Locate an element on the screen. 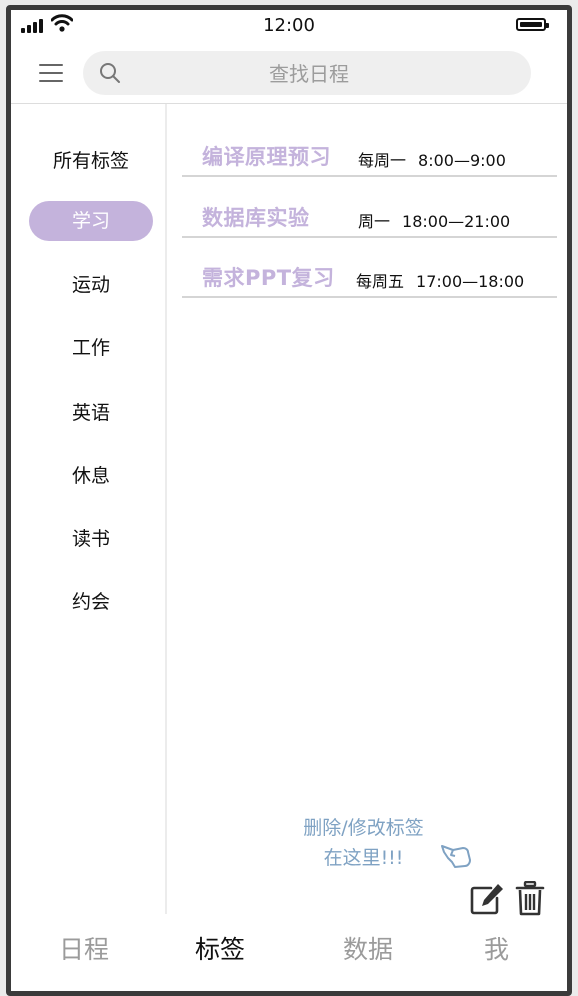  search-bar is located at coordinates (309, 74).